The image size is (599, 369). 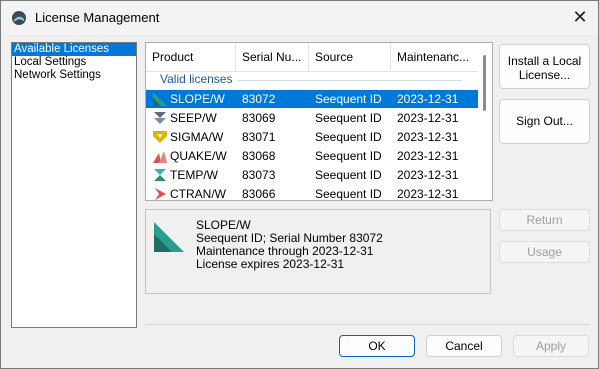 I want to click on vertical-scrollbar, so click(x=485, y=121).